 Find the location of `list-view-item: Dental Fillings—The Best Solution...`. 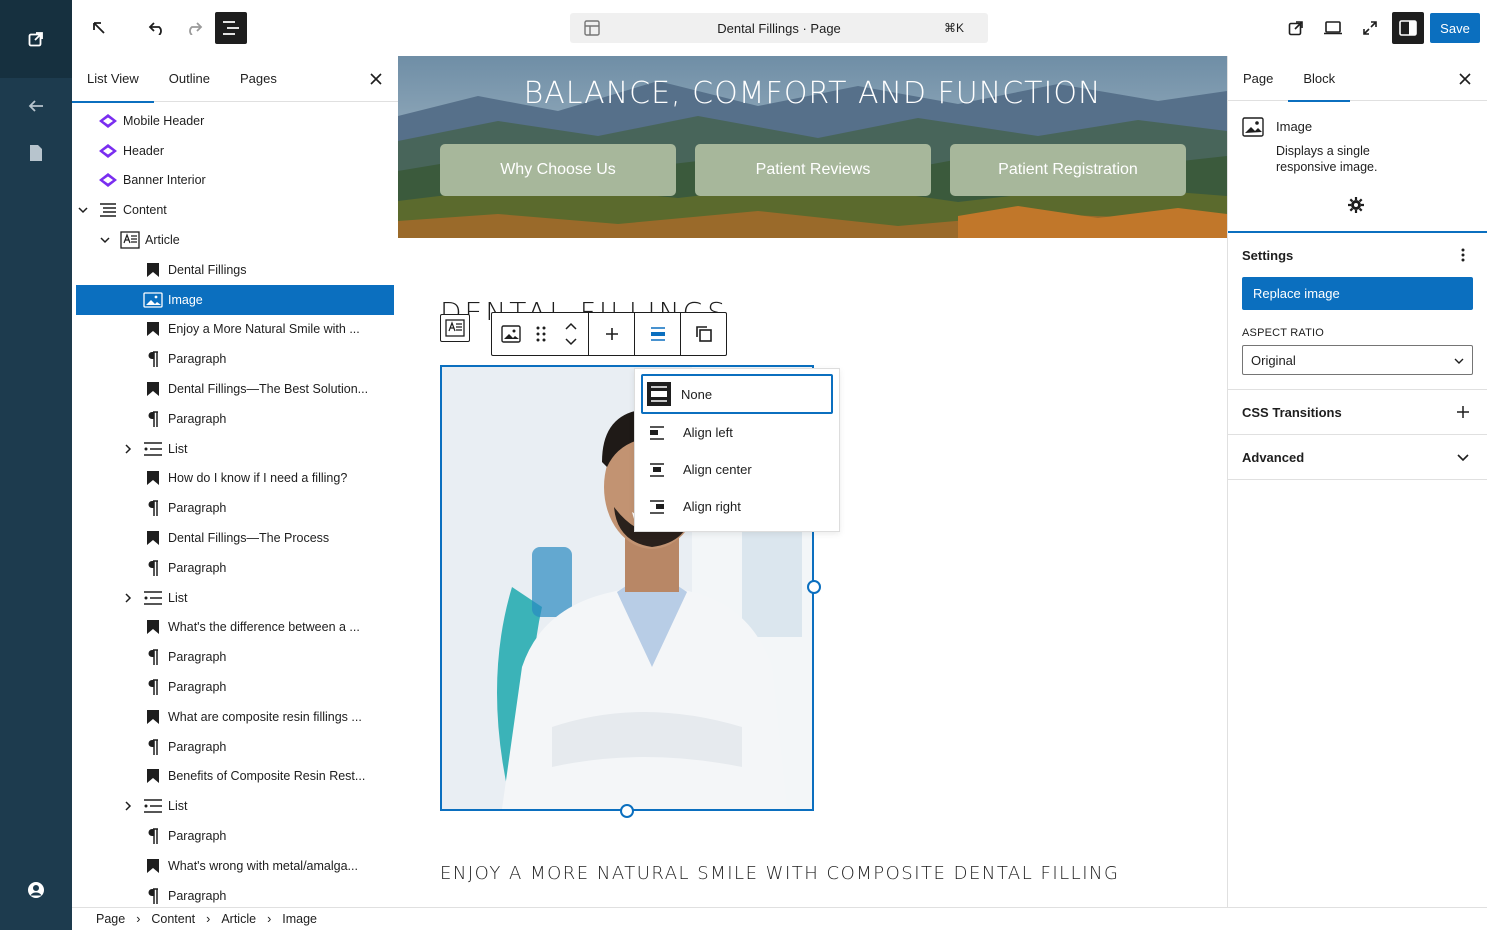

list-view-item: Dental Fillings—The Best Solution... is located at coordinates (235, 389).